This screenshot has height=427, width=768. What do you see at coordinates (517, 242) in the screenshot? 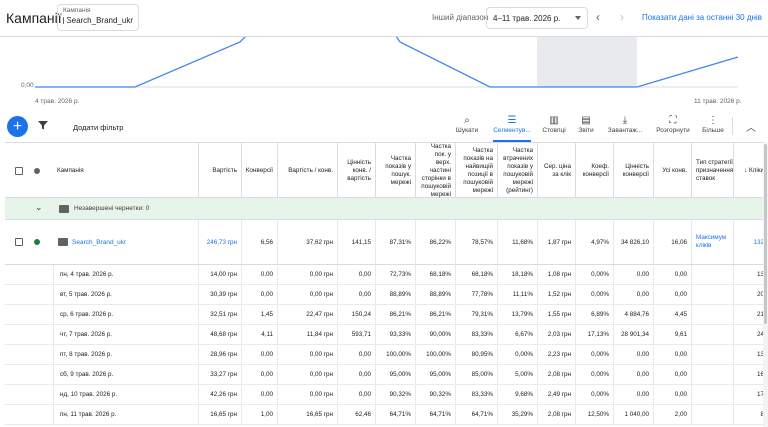
I see `campaign-lost-is: 11,68%` at bounding box center [517, 242].